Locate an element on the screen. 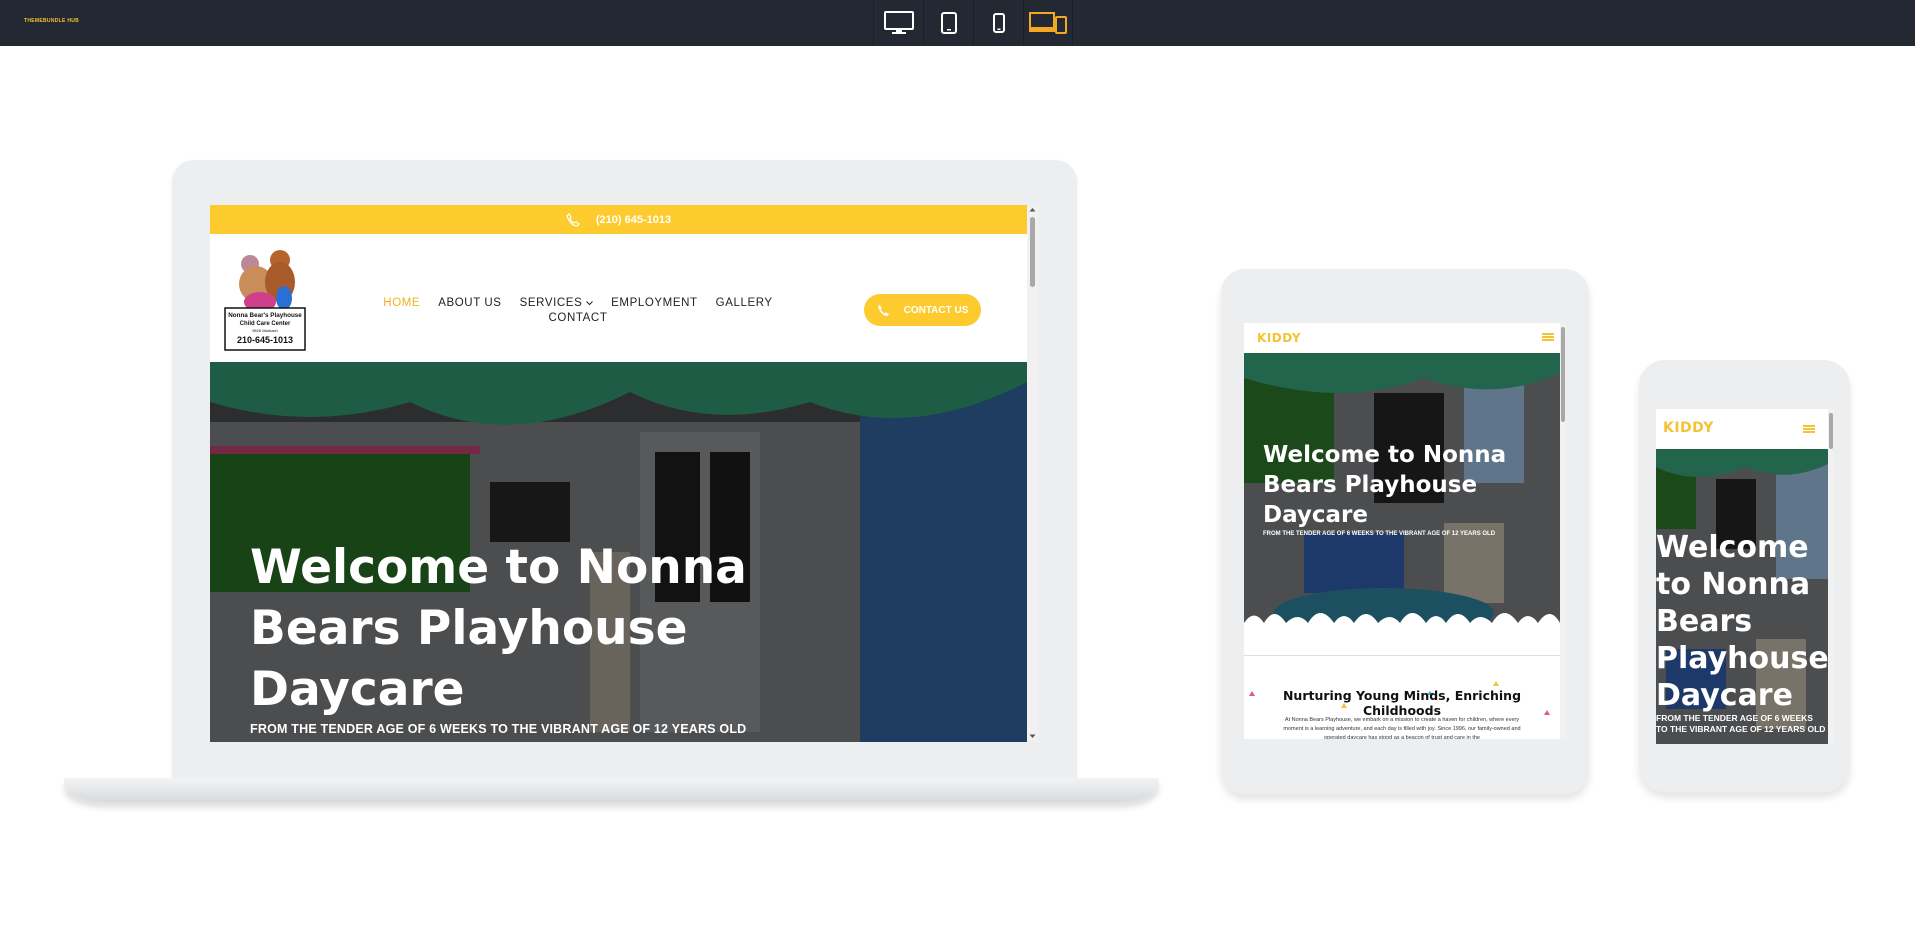 The image size is (1915, 949). mobile-icon is located at coordinates (998, 23).